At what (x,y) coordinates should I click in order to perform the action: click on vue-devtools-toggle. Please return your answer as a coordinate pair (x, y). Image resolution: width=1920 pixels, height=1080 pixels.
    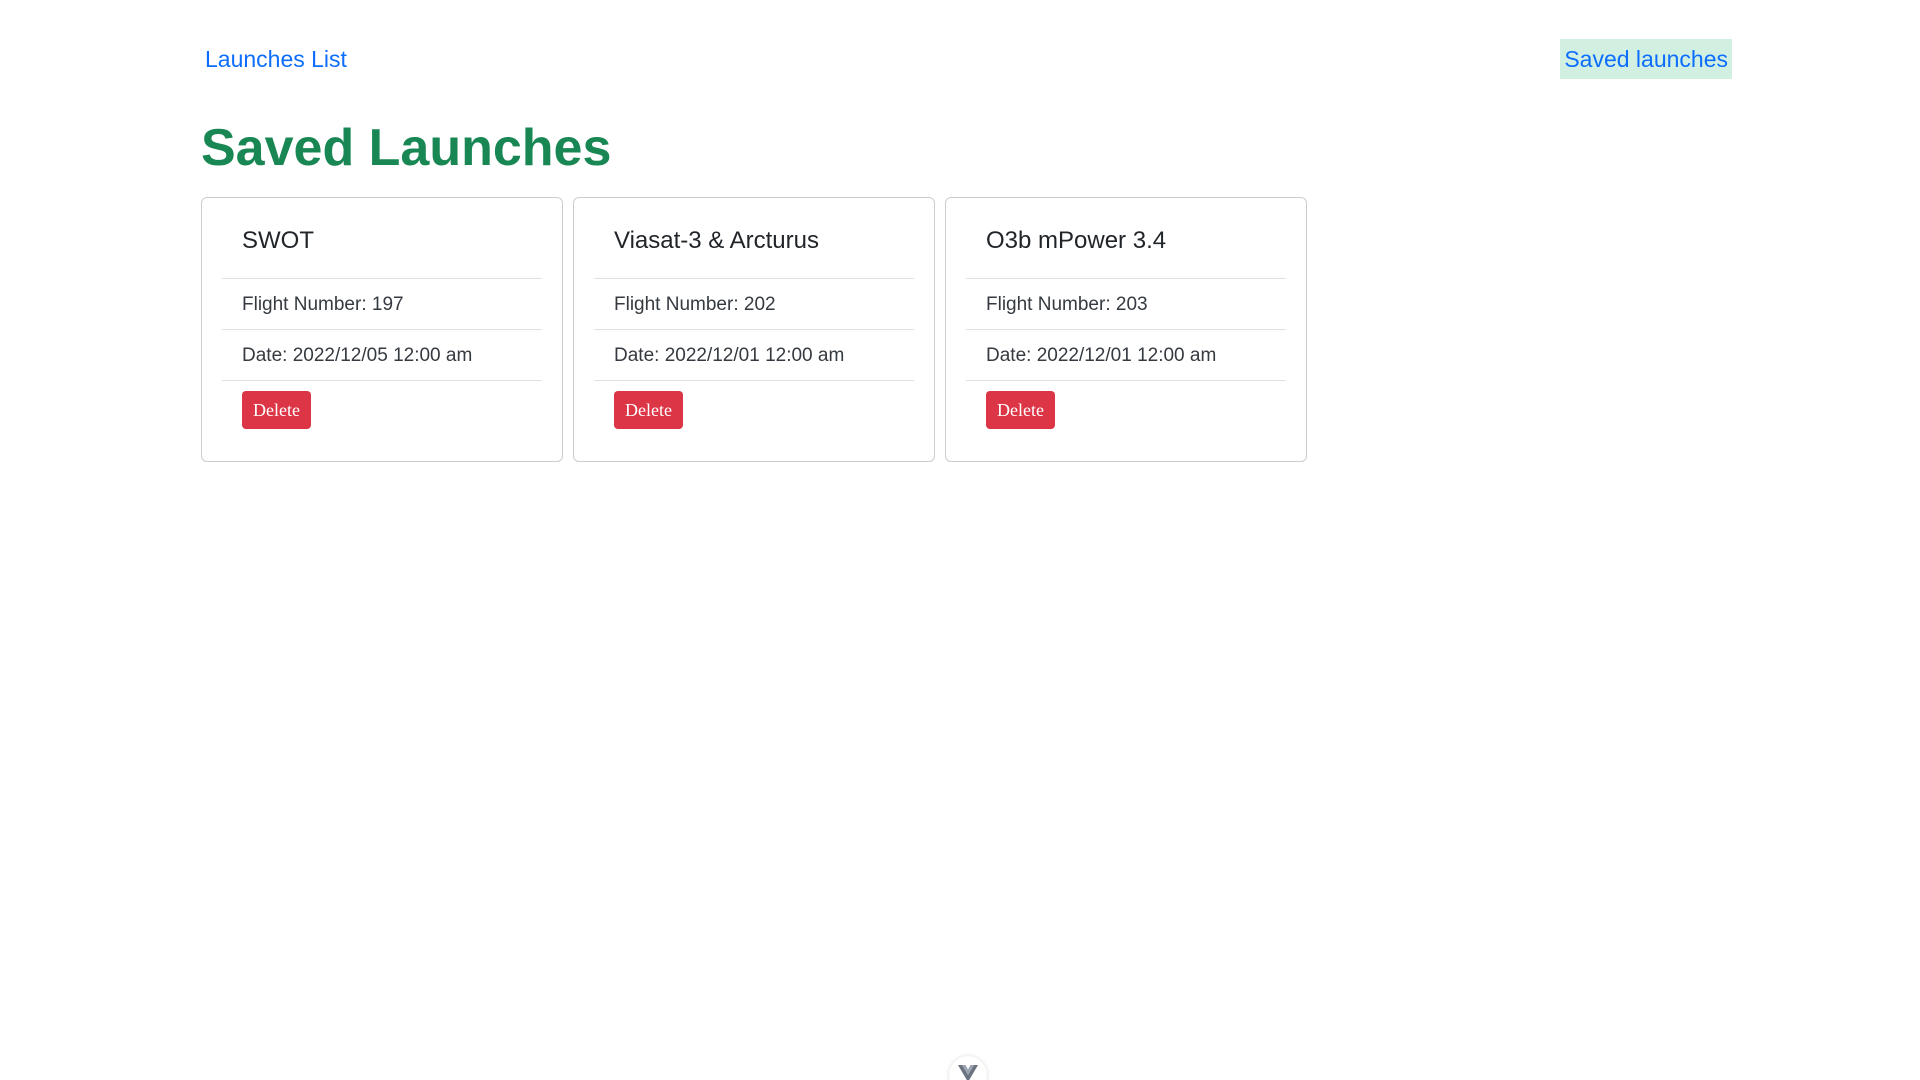
    Looking at the image, I should click on (968, 1068).